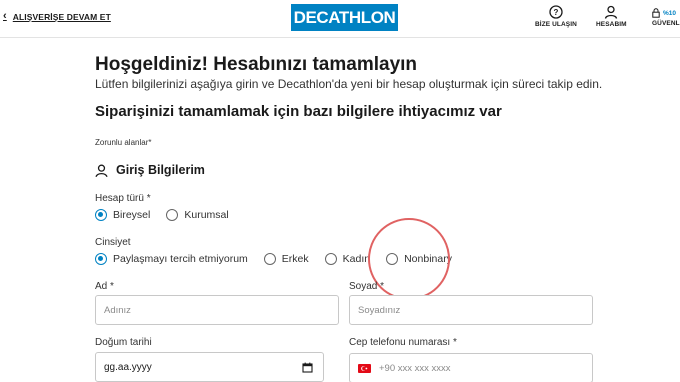 The width and height of the screenshot is (680, 382). I want to click on logo-text: DECATHLON, so click(344, 17).